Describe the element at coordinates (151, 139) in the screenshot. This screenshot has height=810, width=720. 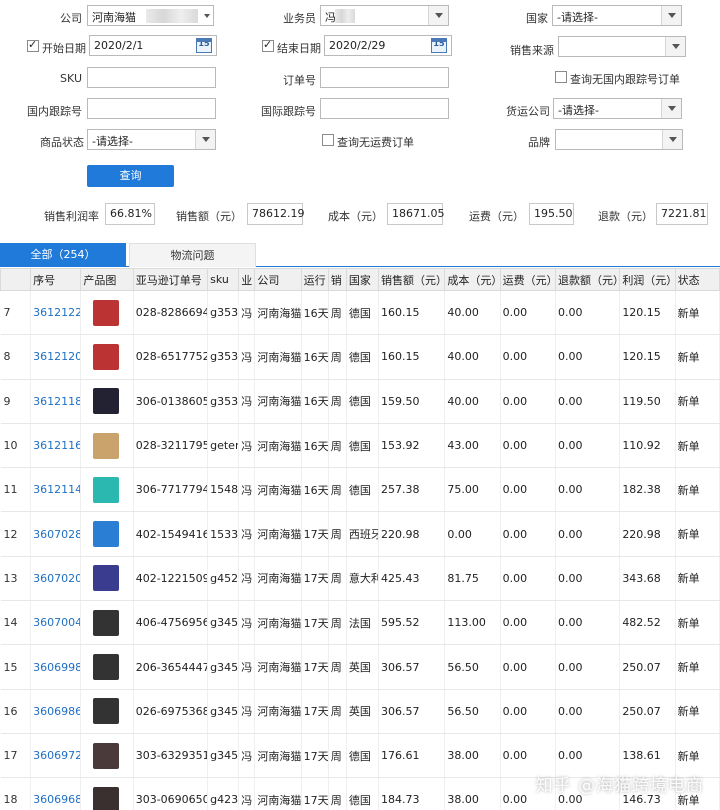
I see `product-status-select: -请选择-` at that location.